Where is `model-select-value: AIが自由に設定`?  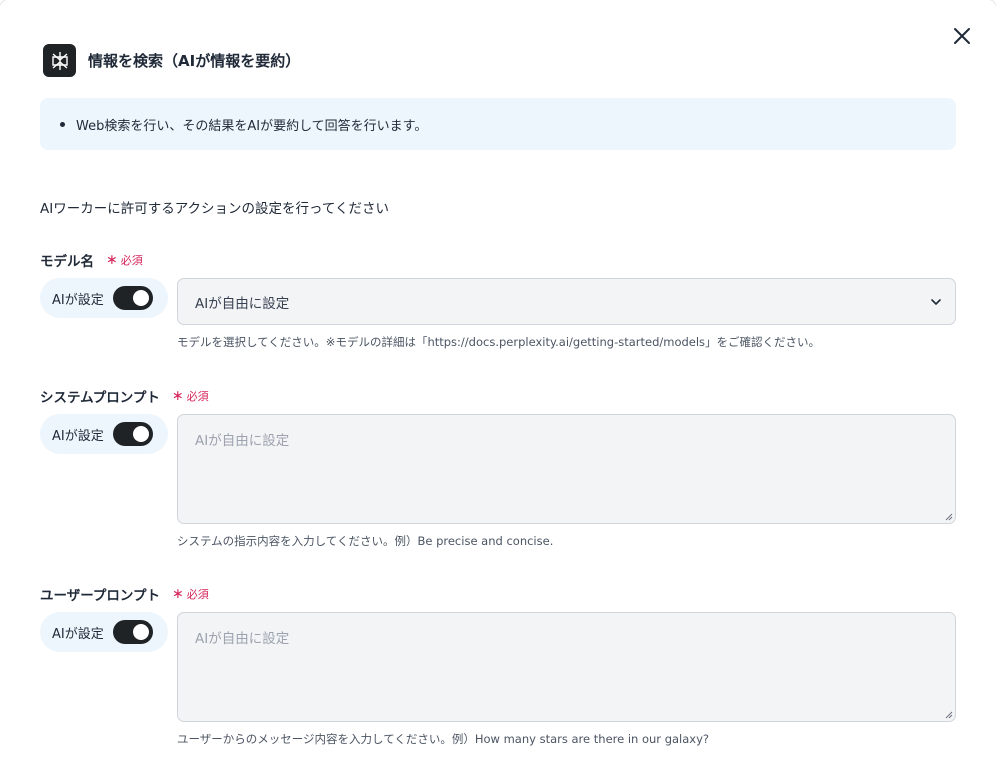
model-select-value: AIが自由に設定 is located at coordinates (242, 303).